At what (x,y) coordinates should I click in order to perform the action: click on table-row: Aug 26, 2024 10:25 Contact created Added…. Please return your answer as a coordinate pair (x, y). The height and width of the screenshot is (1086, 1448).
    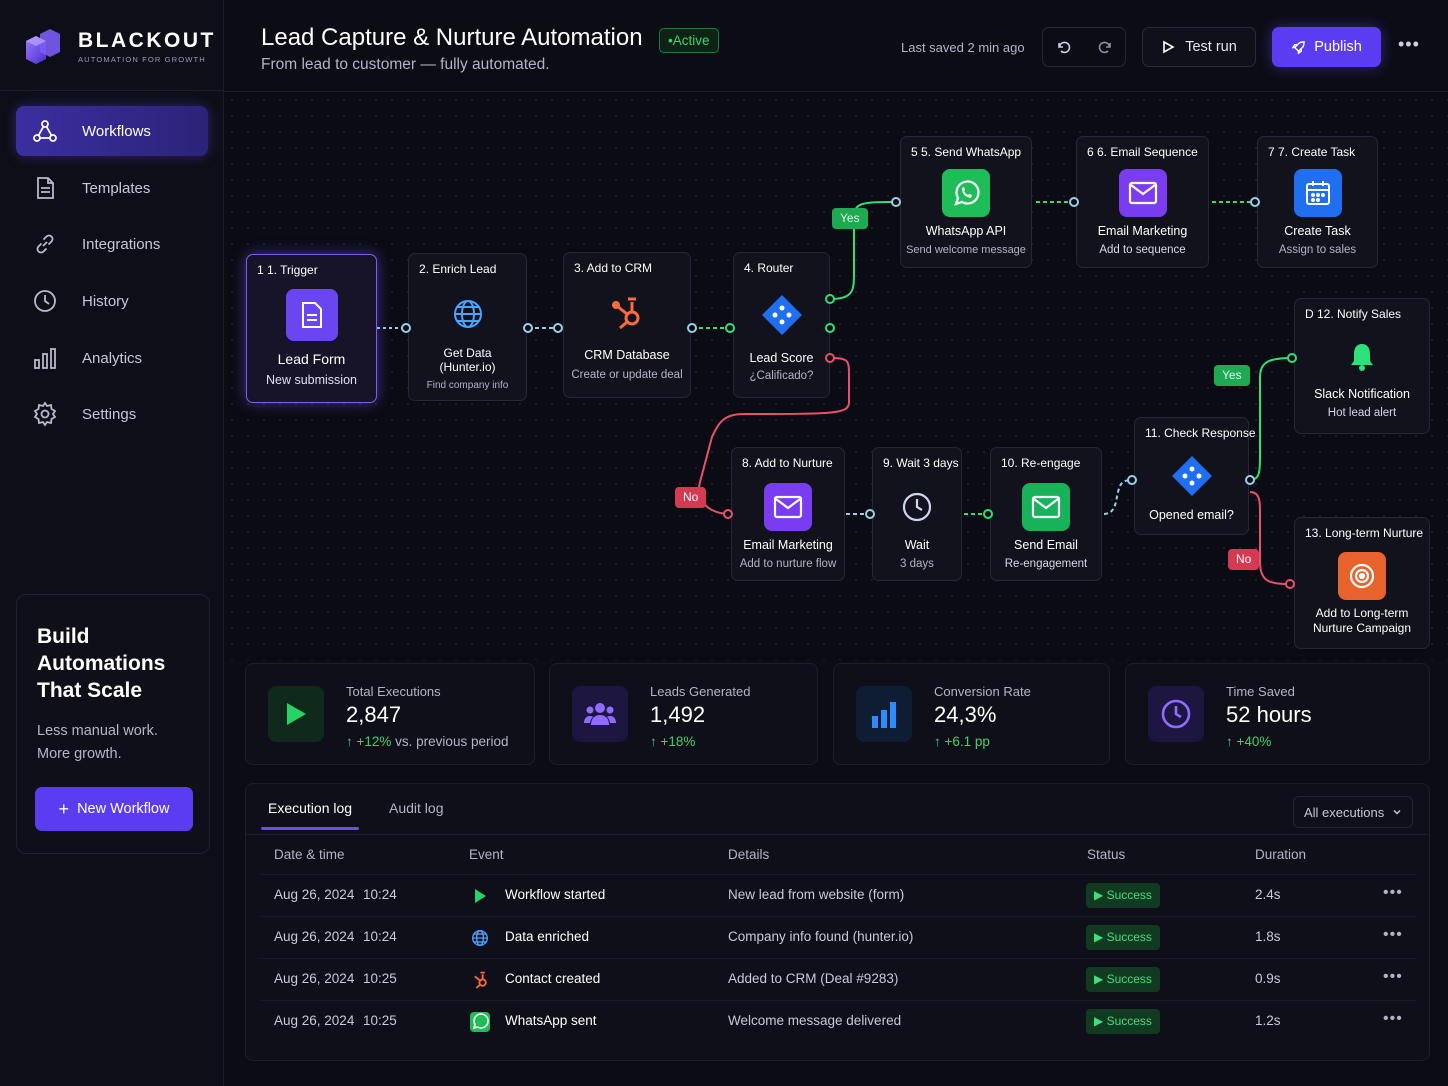
    Looking at the image, I should click on (838, 979).